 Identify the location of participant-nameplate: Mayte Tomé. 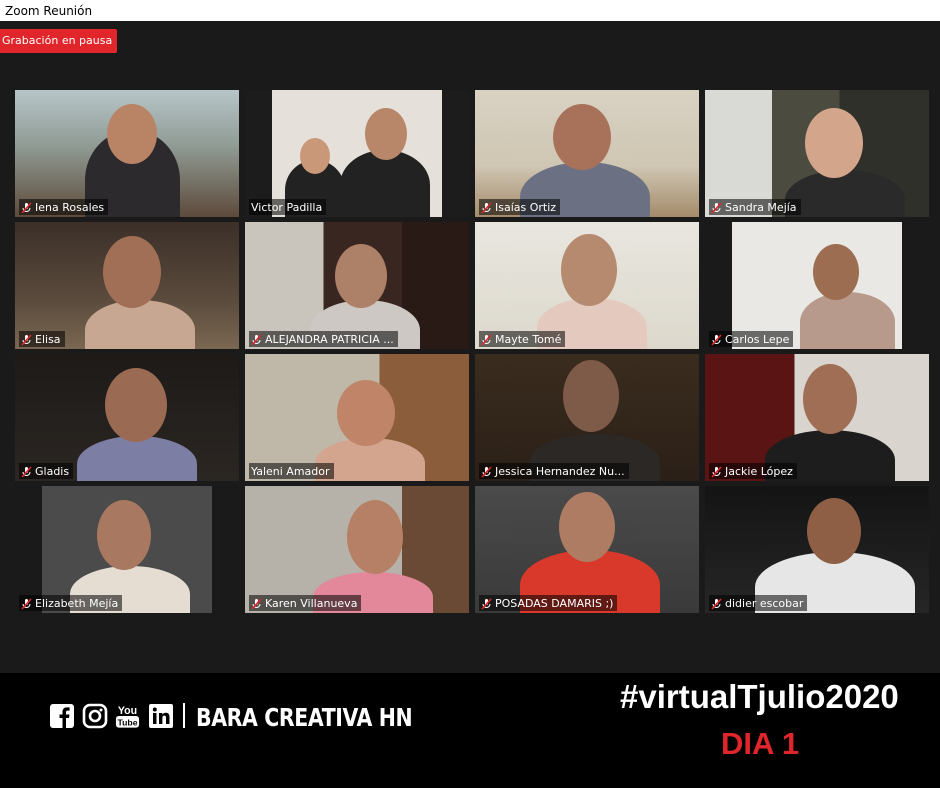
(522, 339).